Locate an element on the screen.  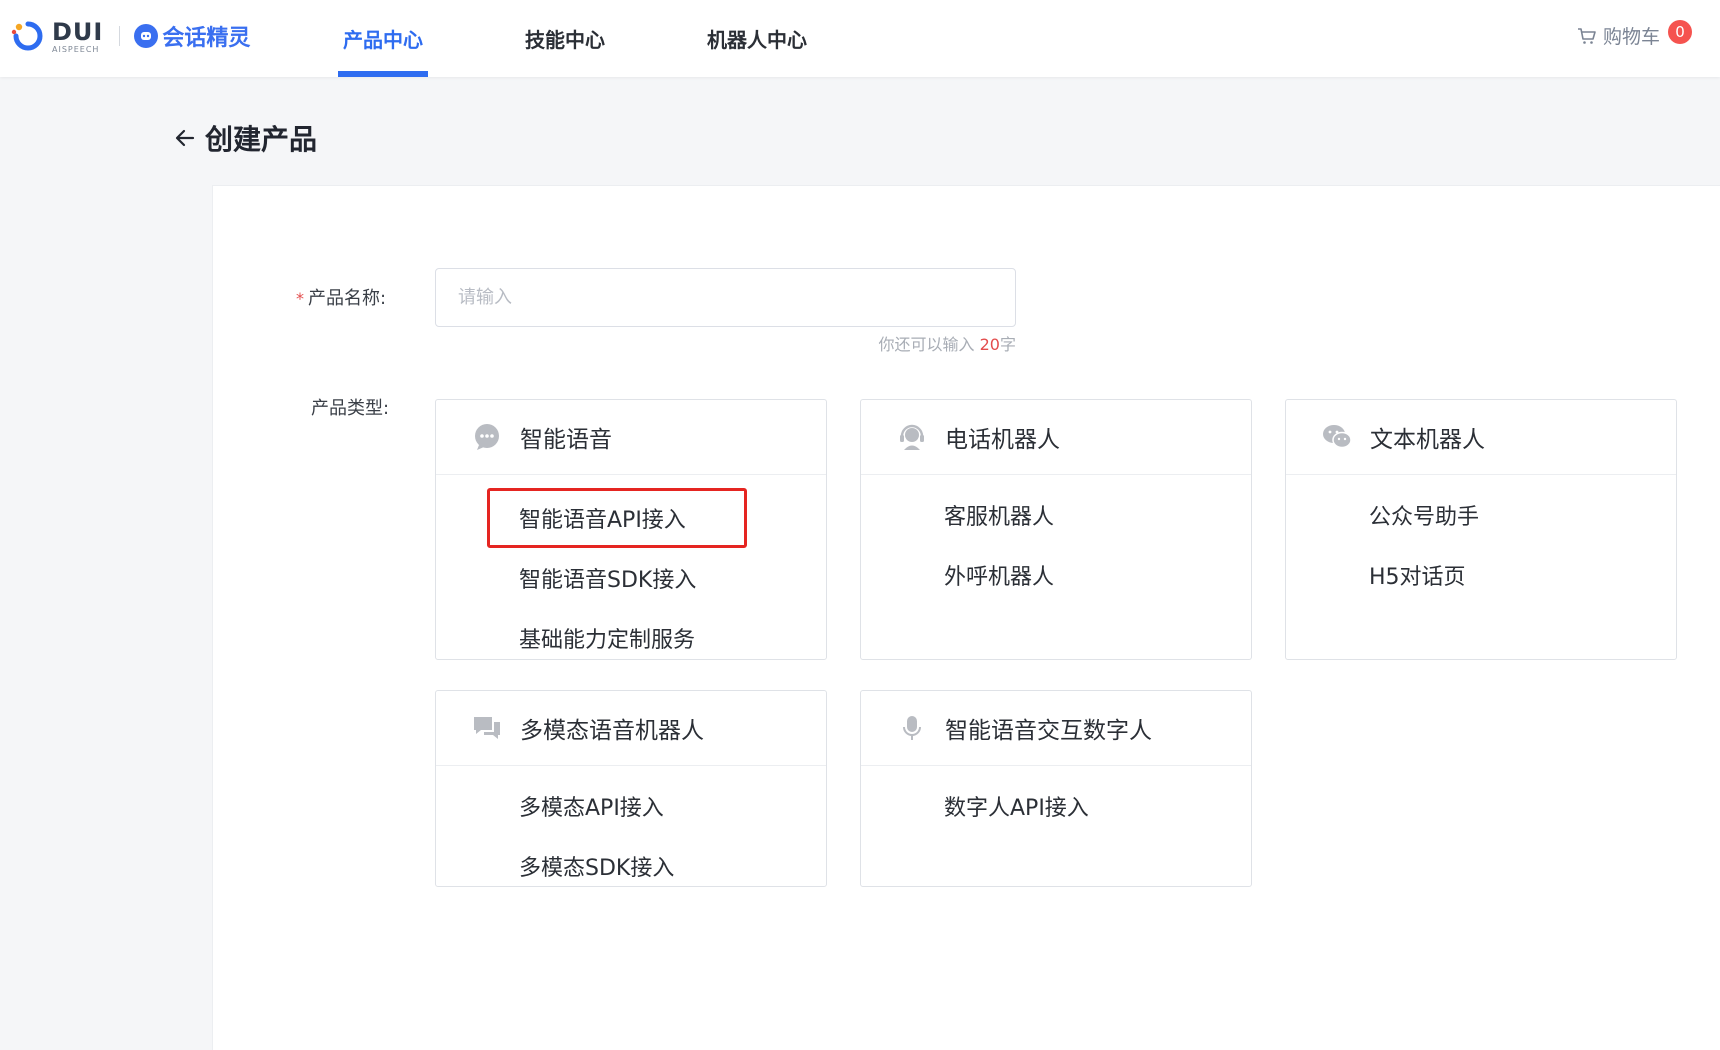
char-counter: 你还可以输入 20字 is located at coordinates (908, 343).